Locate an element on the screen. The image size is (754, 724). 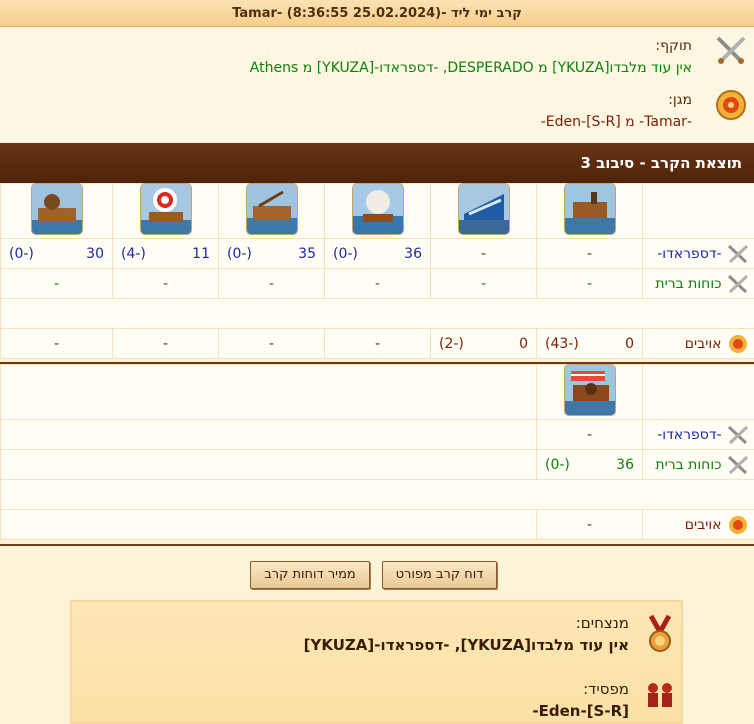
cell-pair: (0-) 35 is located at coordinates (271, 253).